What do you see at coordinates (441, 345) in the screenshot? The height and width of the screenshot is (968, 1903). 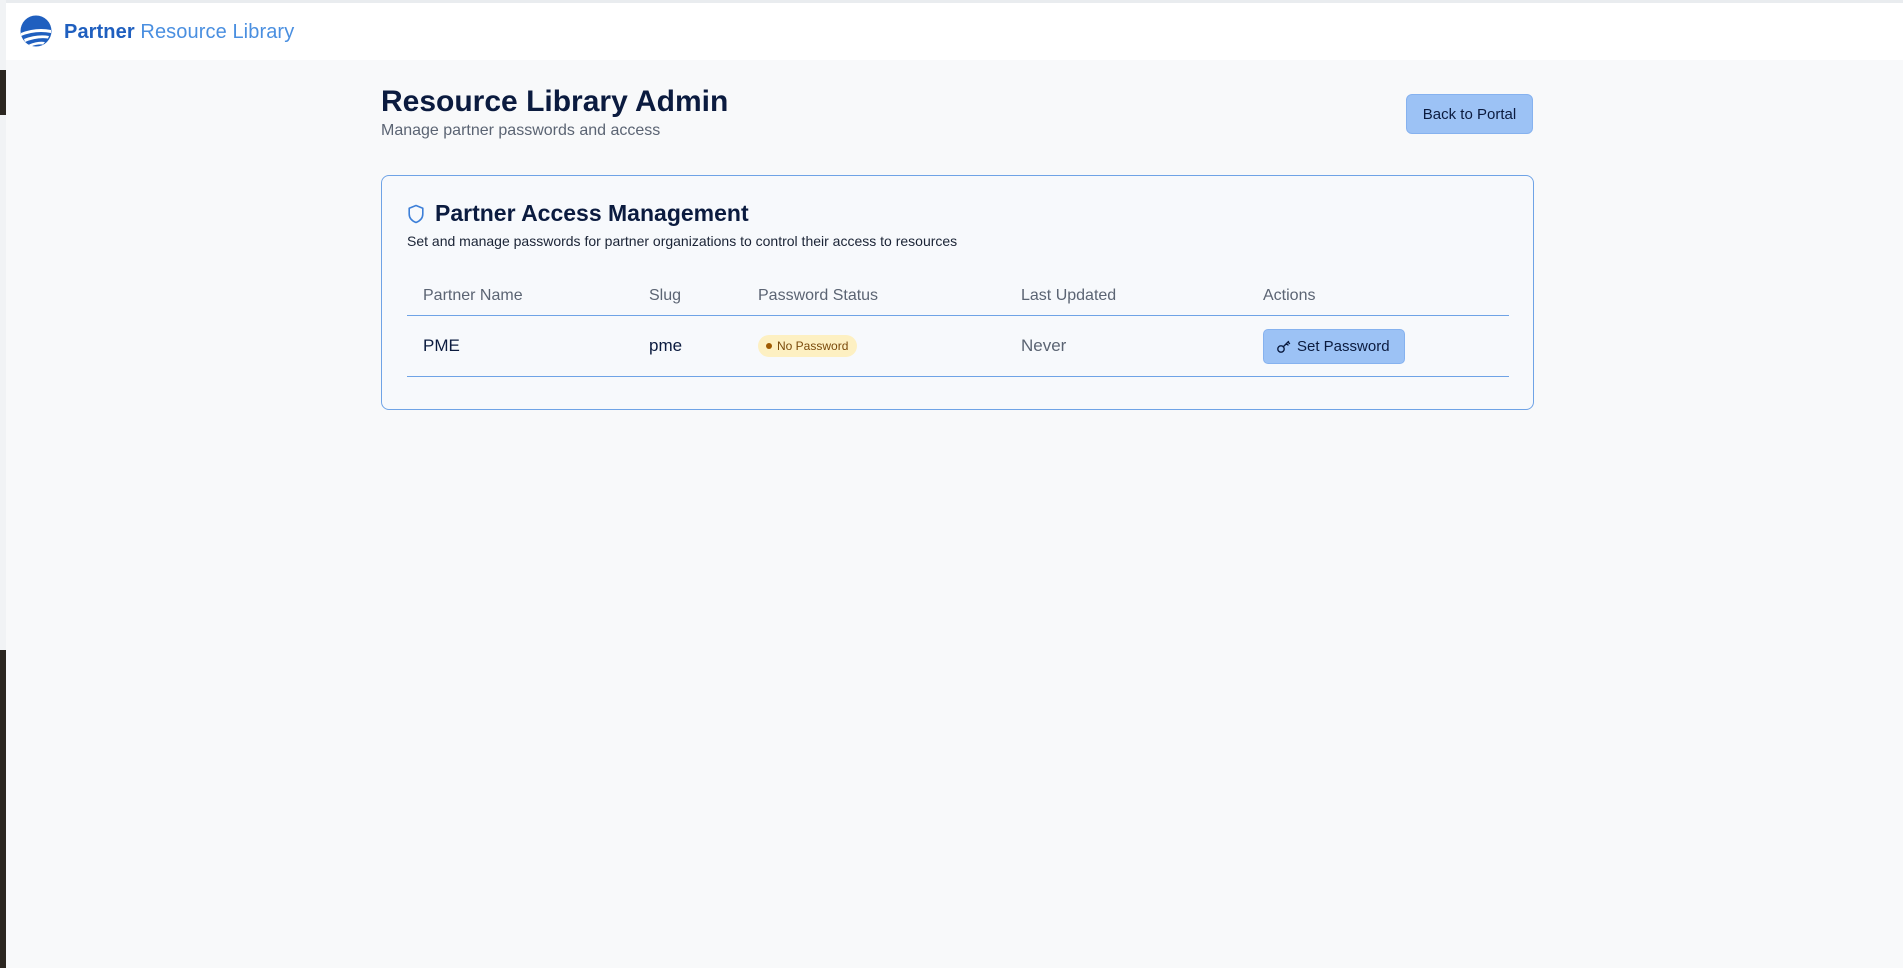 I see `partner-name-cell: PME` at bounding box center [441, 345].